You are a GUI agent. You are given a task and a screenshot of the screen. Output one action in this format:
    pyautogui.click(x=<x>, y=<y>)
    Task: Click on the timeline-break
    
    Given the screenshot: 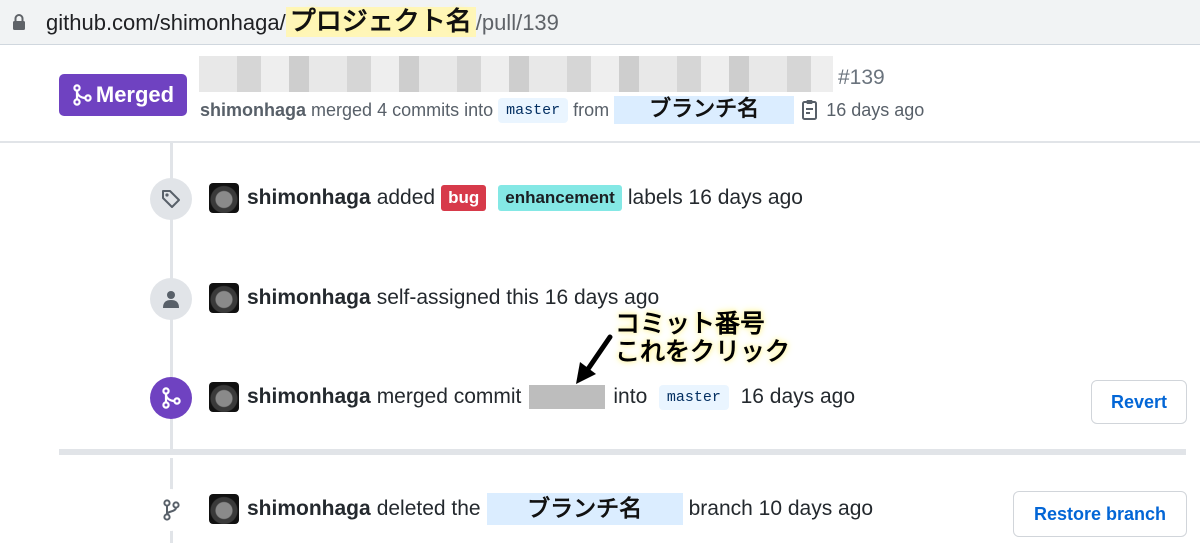 What is the action you would take?
    pyautogui.click(x=622, y=452)
    